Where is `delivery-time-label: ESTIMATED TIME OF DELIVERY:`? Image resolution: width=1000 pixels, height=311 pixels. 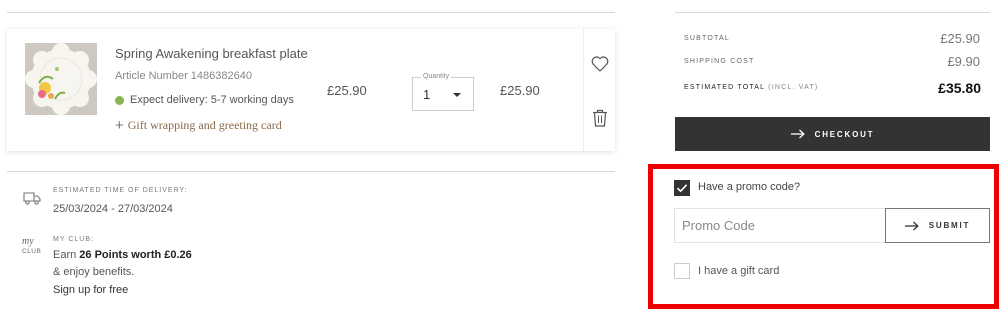
delivery-time-label: ESTIMATED TIME OF DELIVERY: is located at coordinates (120, 190).